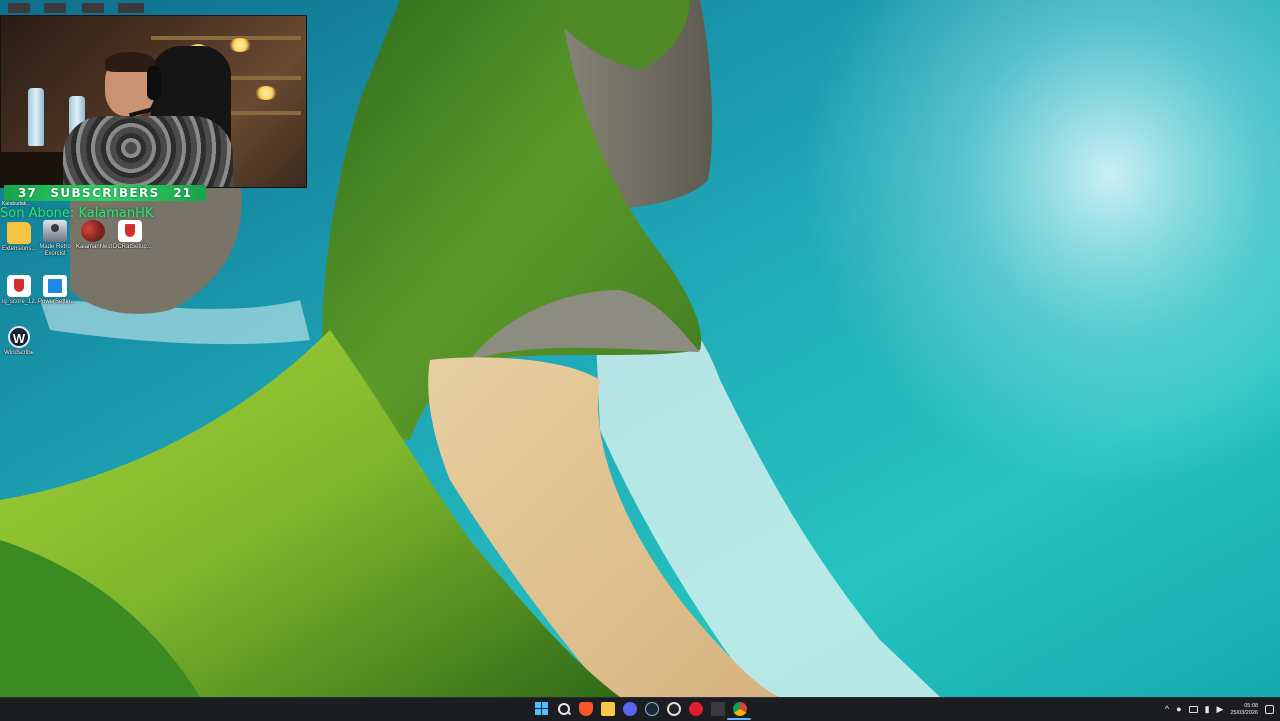 The image size is (1280, 721). Describe the element at coordinates (652, 709) in the screenshot. I see `steam-icon` at that location.